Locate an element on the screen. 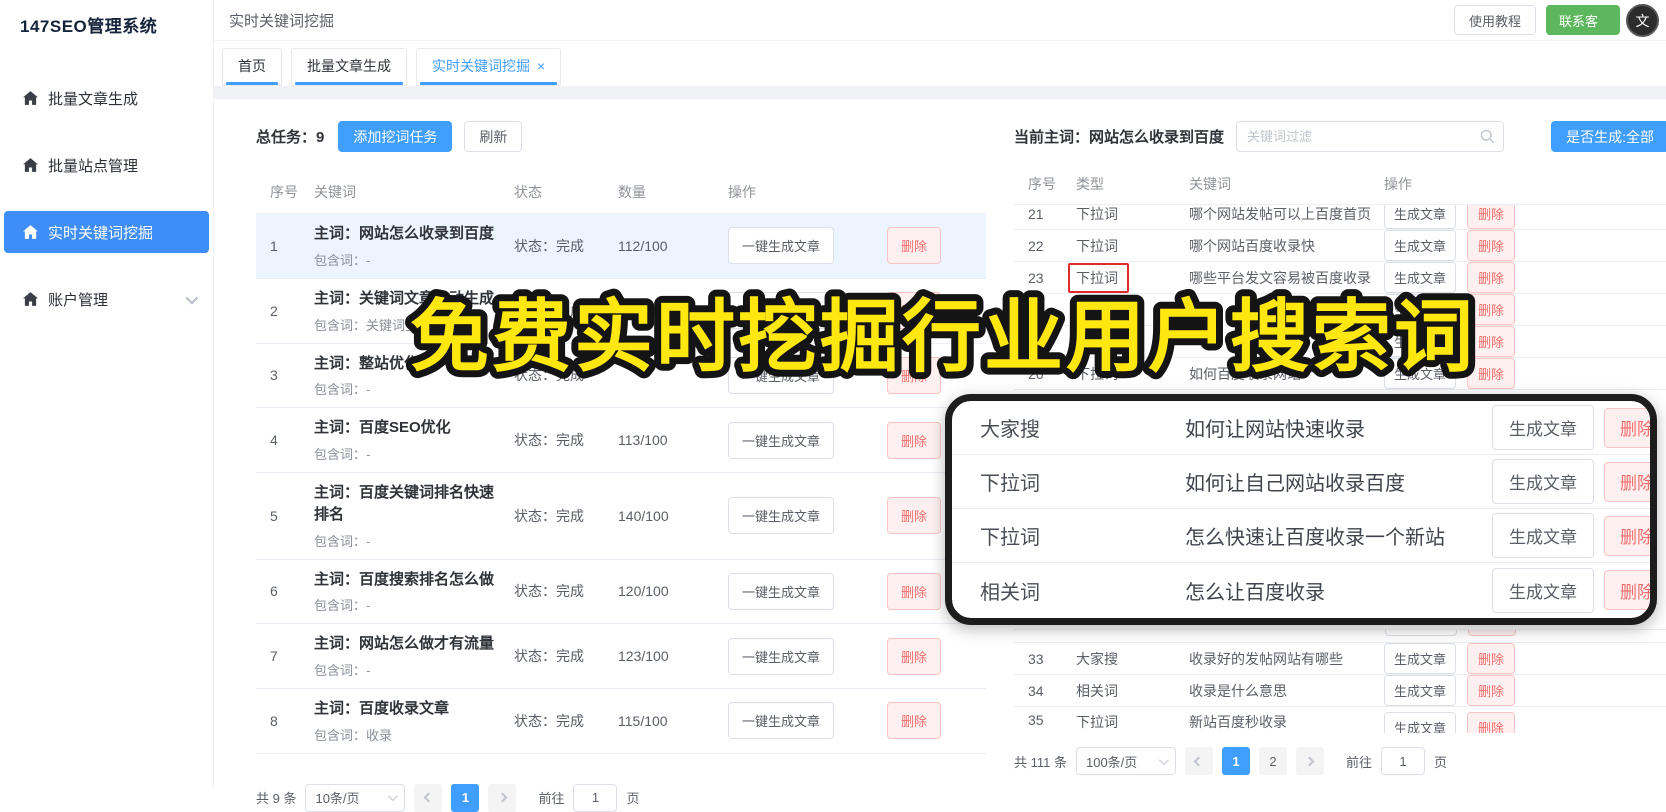 This screenshot has height=812, width=1666. chevron-down-icon is located at coordinates (1163, 759).